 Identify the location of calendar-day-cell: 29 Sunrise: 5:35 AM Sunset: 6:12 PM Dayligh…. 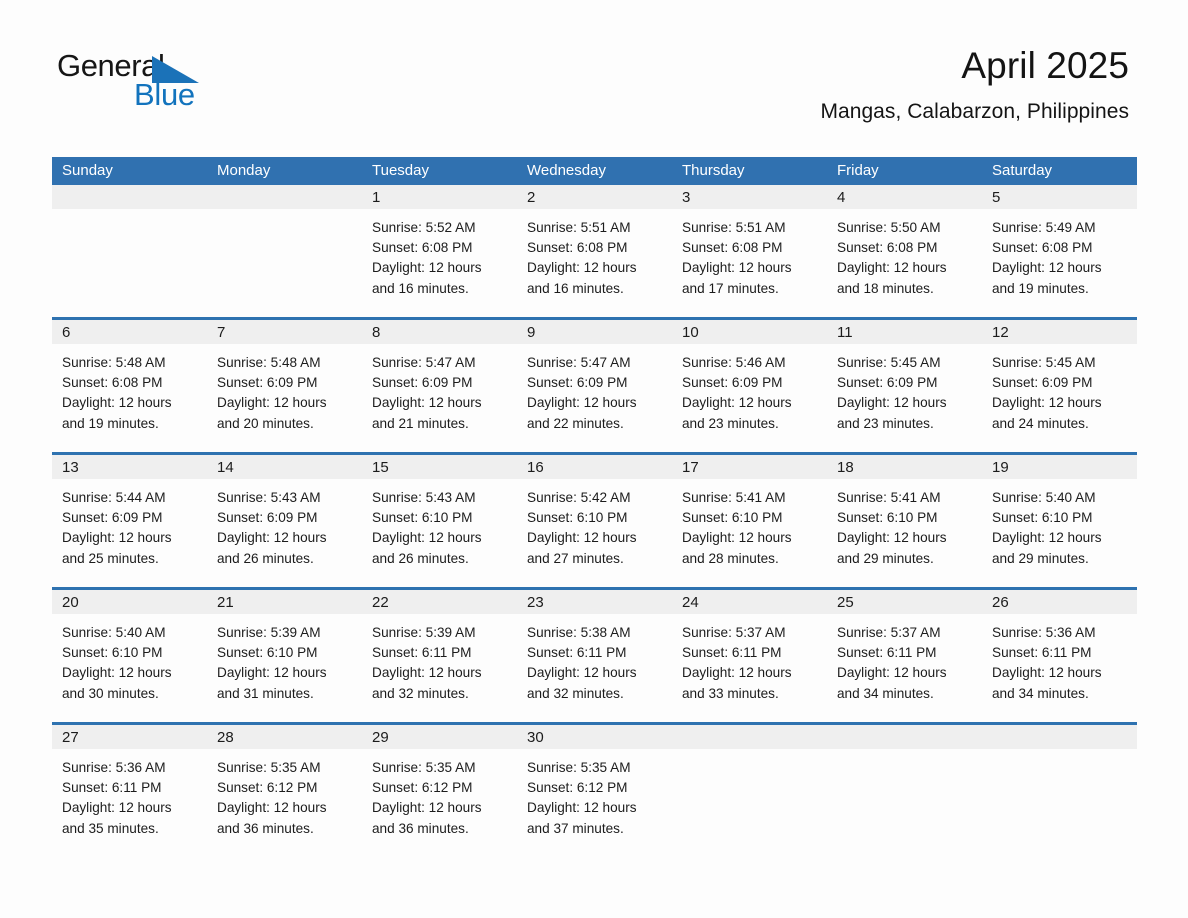
(439, 789).